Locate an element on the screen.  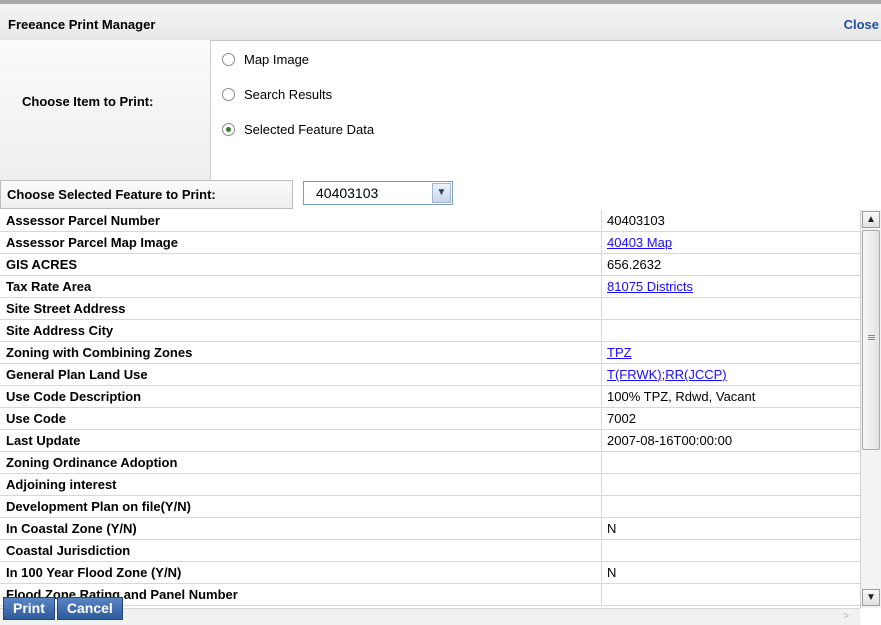
table-row: Site Address City is located at coordinates (430, 331).